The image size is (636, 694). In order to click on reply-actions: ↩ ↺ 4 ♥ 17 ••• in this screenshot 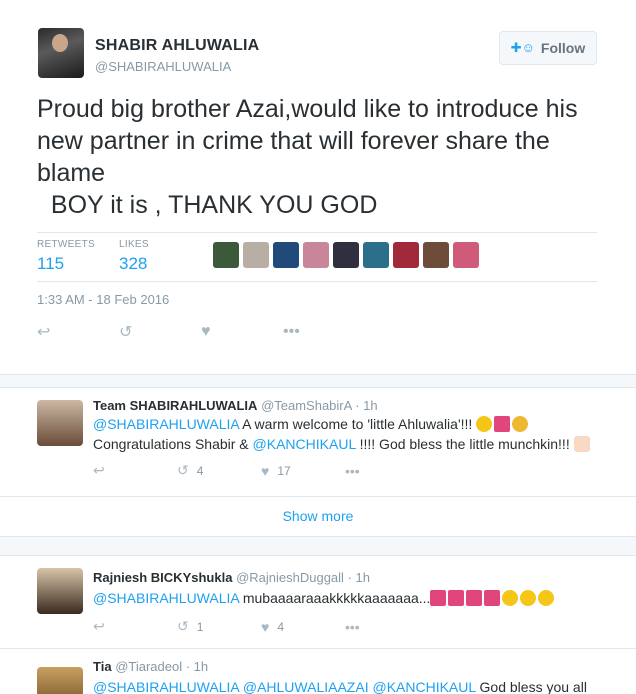, I will do `click(261, 470)`.